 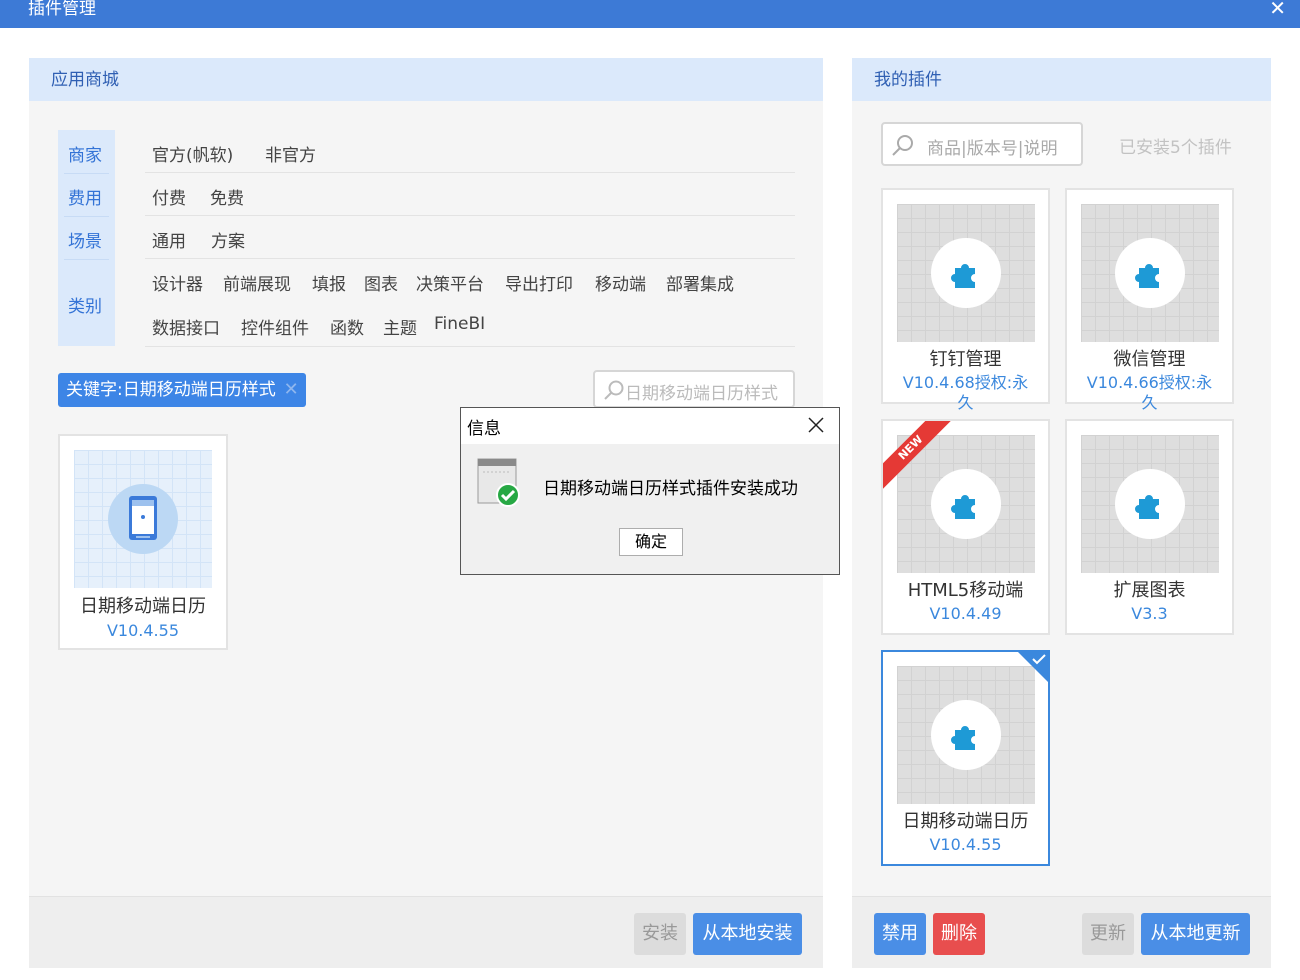 I want to click on plugin-version: V3.3, so click(x=1149, y=613).